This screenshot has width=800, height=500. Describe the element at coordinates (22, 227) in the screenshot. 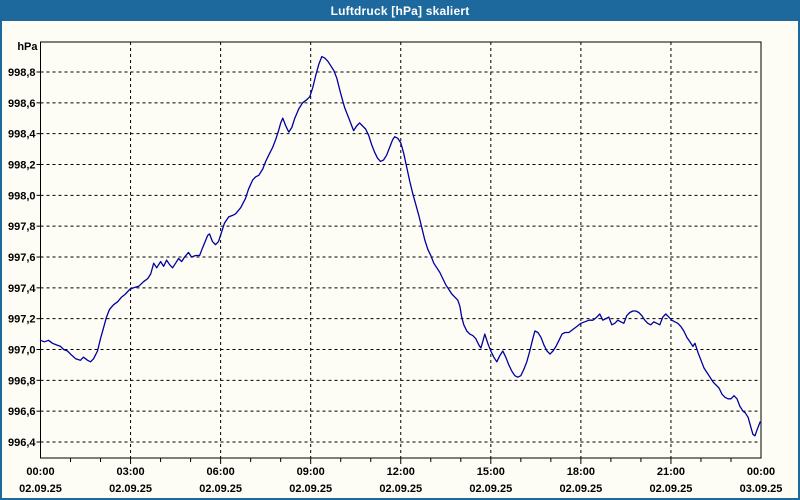

I see `y-tick-label: 997,8` at that location.